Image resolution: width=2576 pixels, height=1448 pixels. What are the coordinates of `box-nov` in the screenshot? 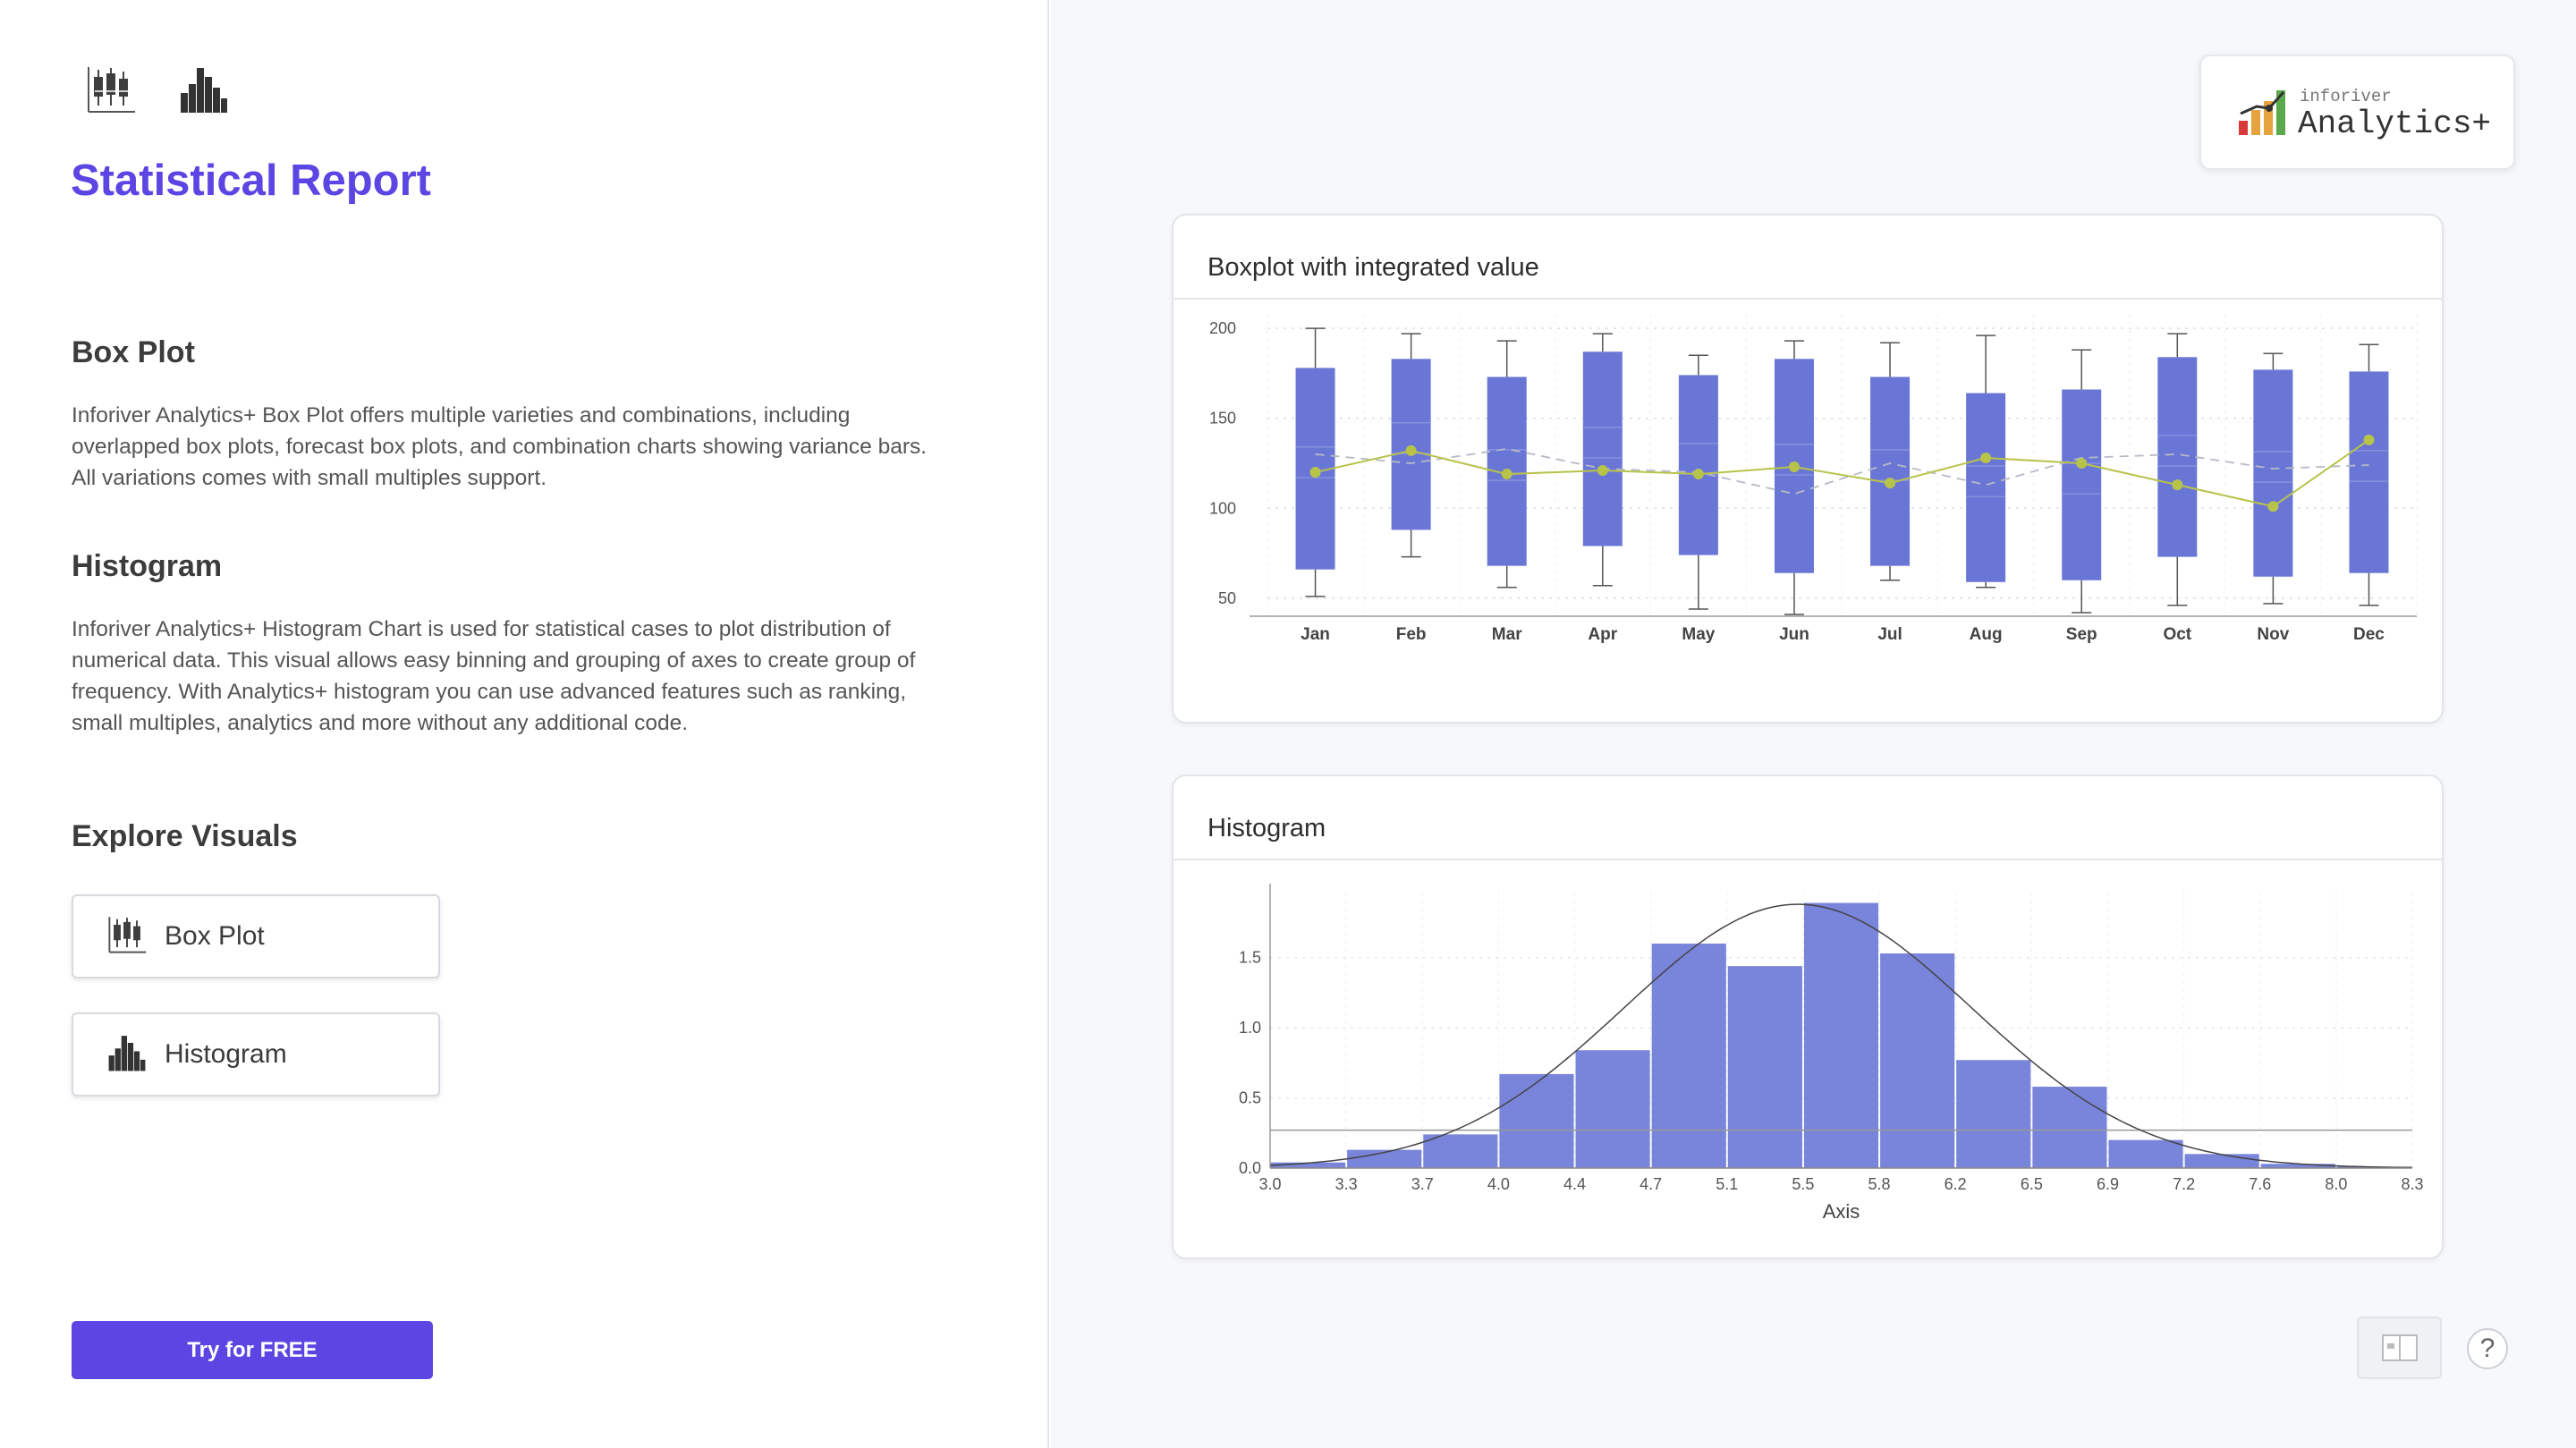 It's located at (2273, 473).